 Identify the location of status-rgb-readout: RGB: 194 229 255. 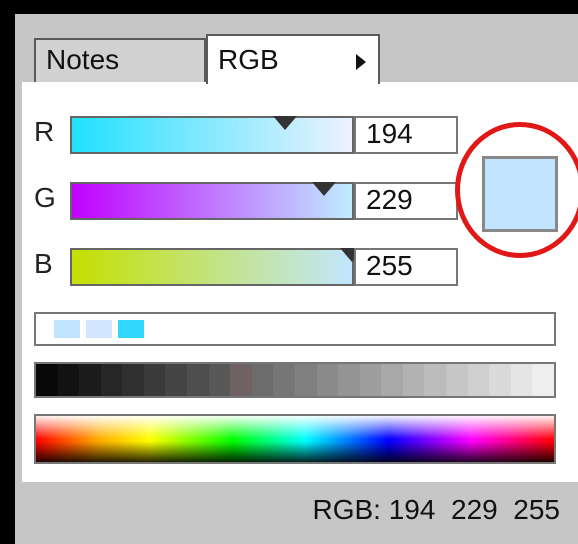
(436, 509).